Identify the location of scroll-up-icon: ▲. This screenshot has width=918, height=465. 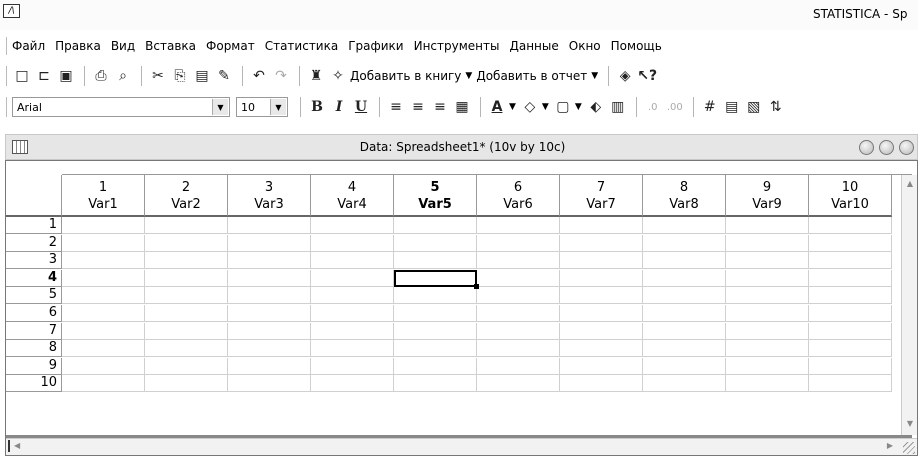
(910, 185).